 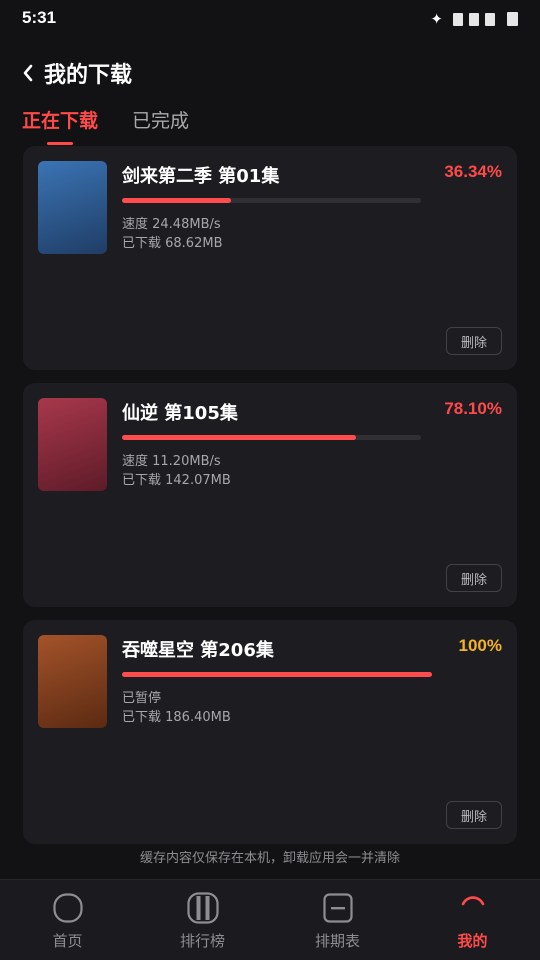 I want to click on status-time: 5:31, so click(x=39, y=17).